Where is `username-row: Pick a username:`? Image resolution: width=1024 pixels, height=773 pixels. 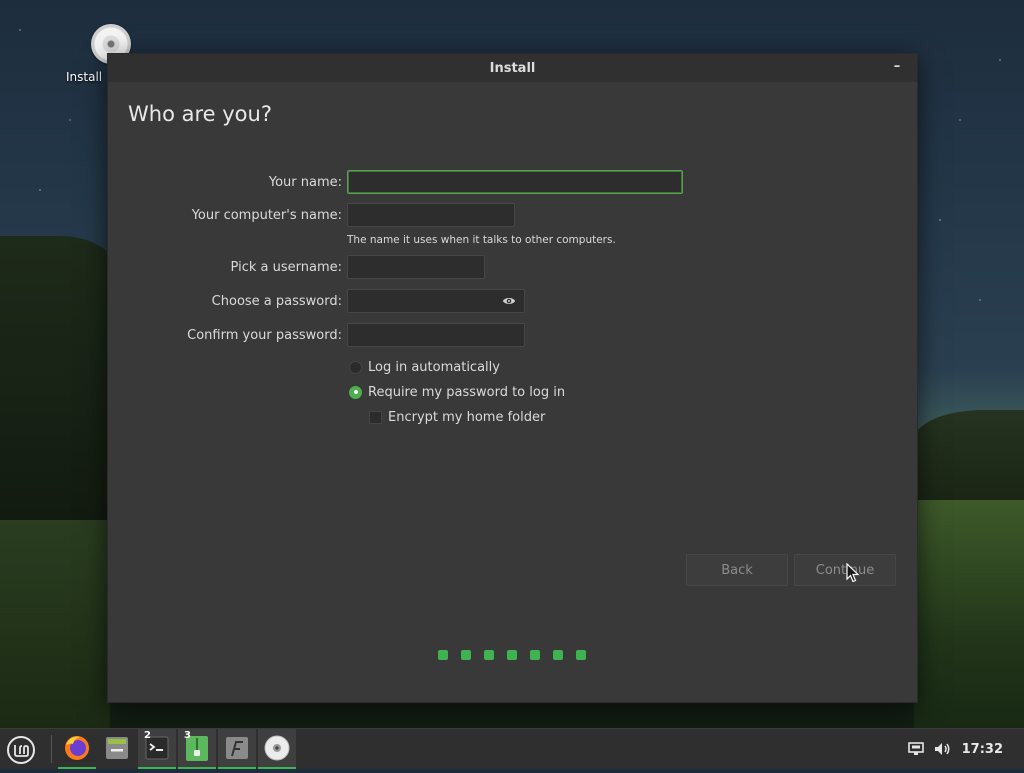
username-row: Pick a username: is located at coordinates (512, 268).